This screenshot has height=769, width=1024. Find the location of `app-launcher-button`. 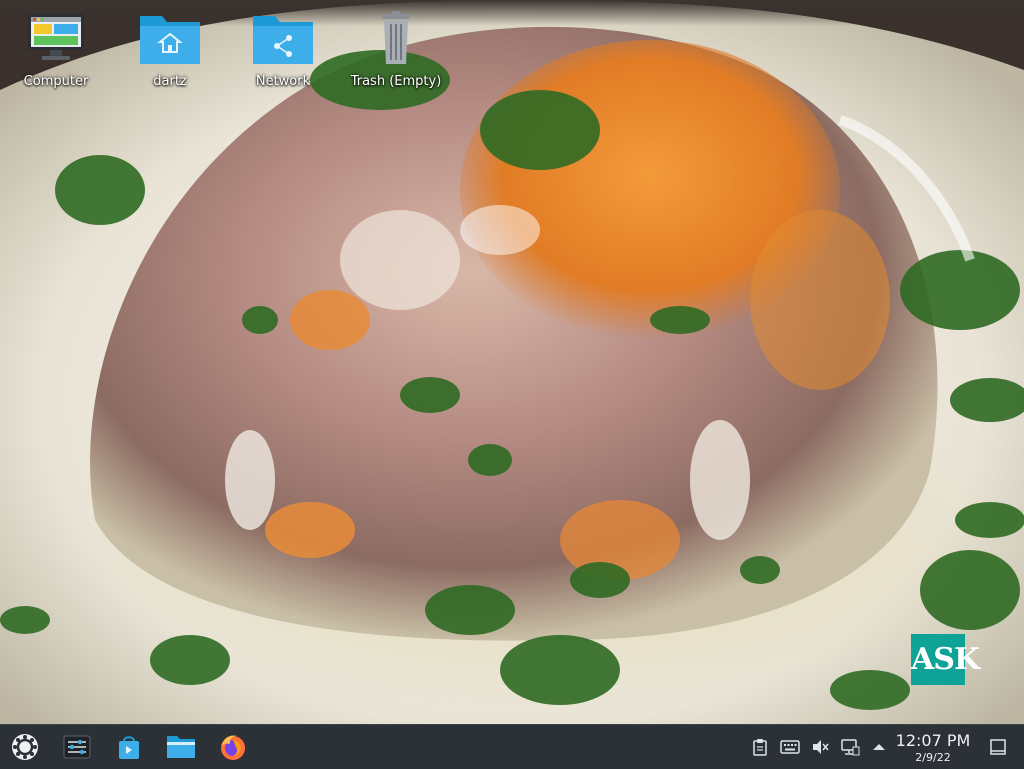

app-launcher-button is located at coordinates (25, 747).